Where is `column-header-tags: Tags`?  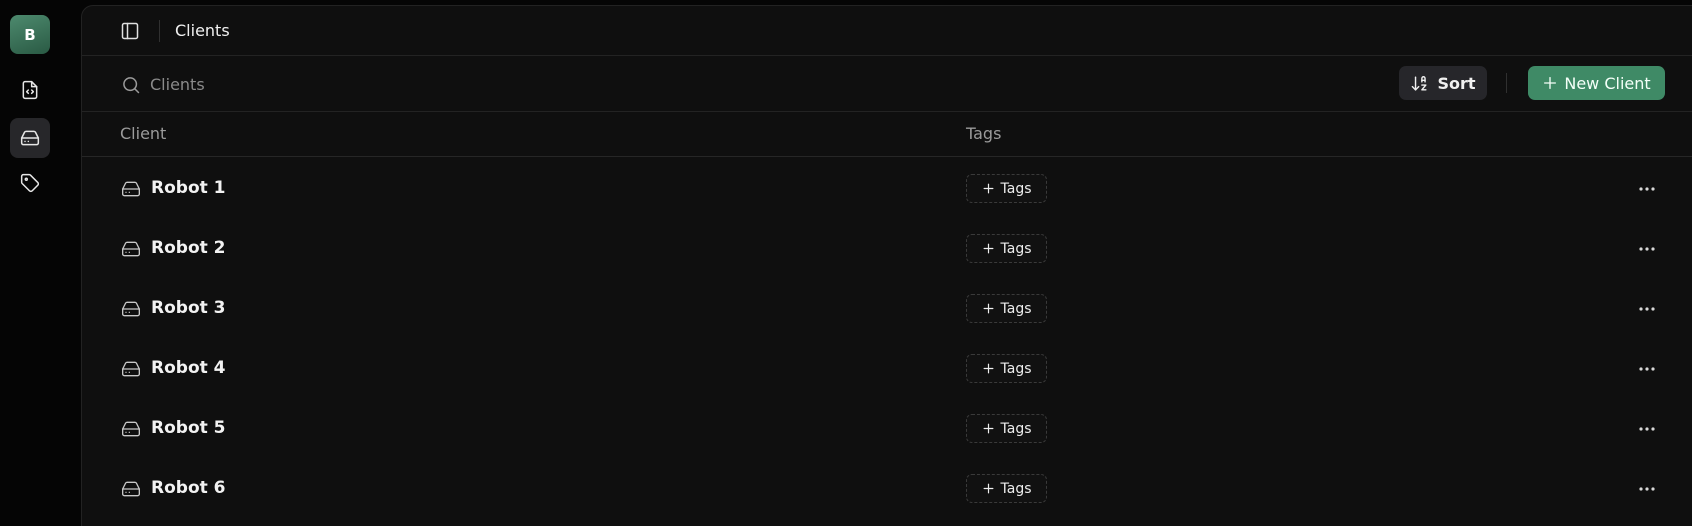
column-header-tags: Tags is located at coordinates (984, 133).